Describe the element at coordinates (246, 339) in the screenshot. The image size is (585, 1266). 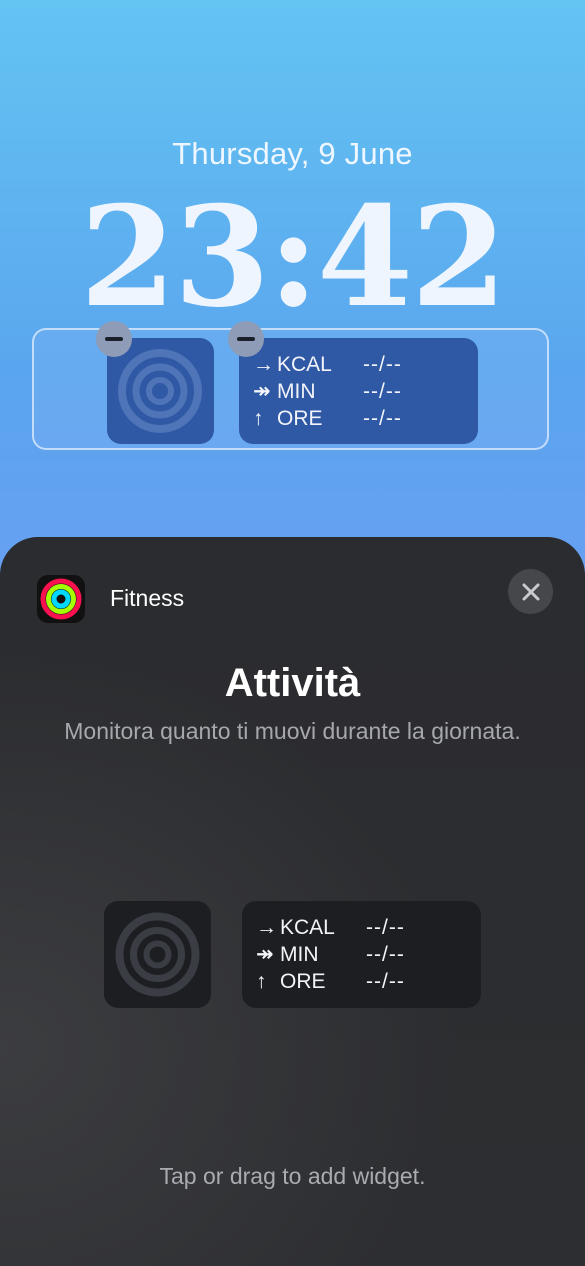
I see `remove-widget-button-stats` at that location.